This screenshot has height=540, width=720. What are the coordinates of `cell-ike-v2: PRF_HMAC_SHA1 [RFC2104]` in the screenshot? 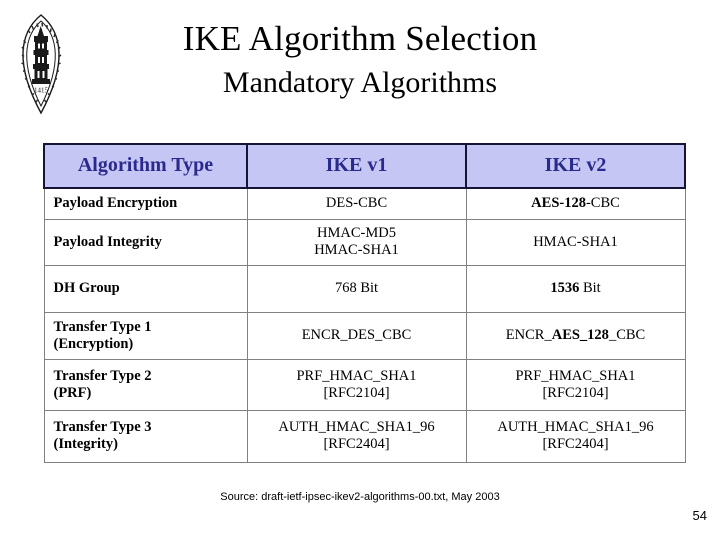 It's located at (575, 384).